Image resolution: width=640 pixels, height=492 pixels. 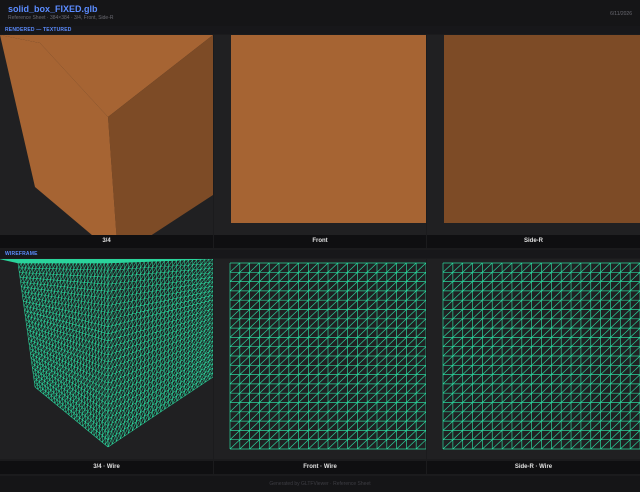 I want to click on box-wire-front, so click(x=327, y=356).